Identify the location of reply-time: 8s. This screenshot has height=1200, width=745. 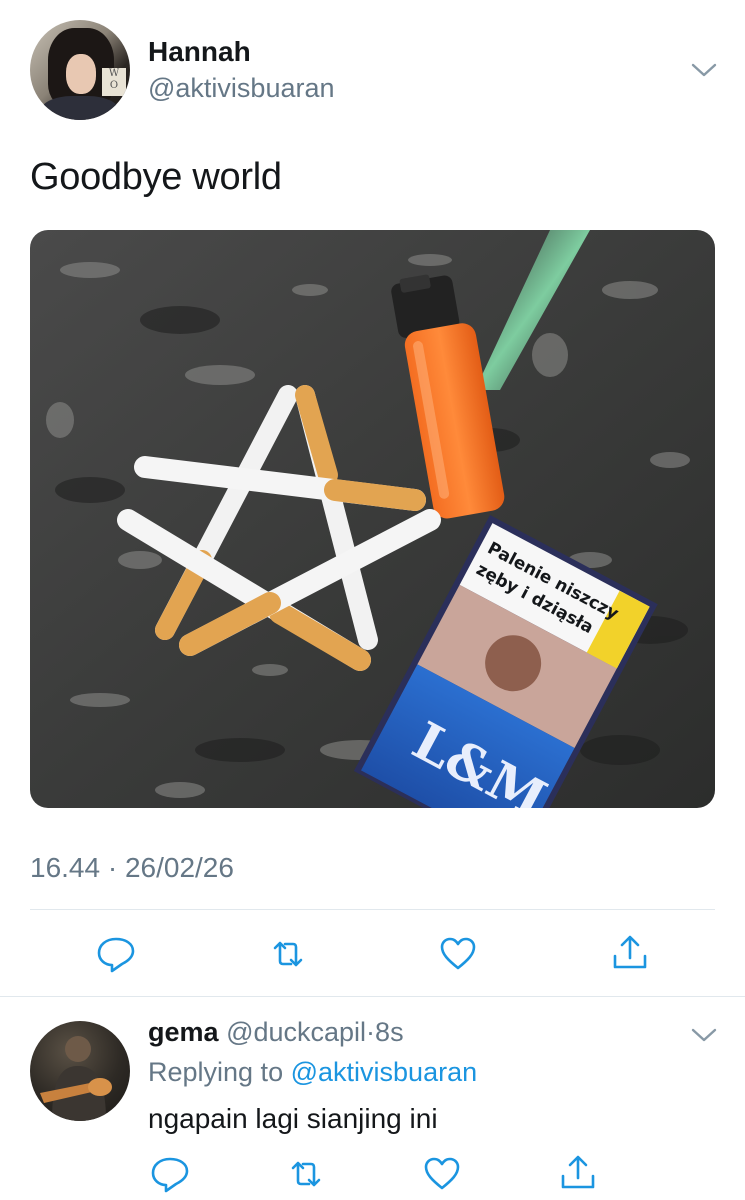
(389, 1032).